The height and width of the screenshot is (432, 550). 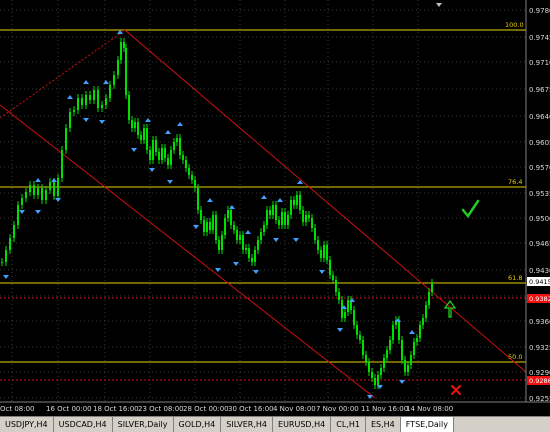 What do you see at coordinates (450, 308) in the screenshot?
I see `up-arrow-icon` at bounding box center [450, 308].